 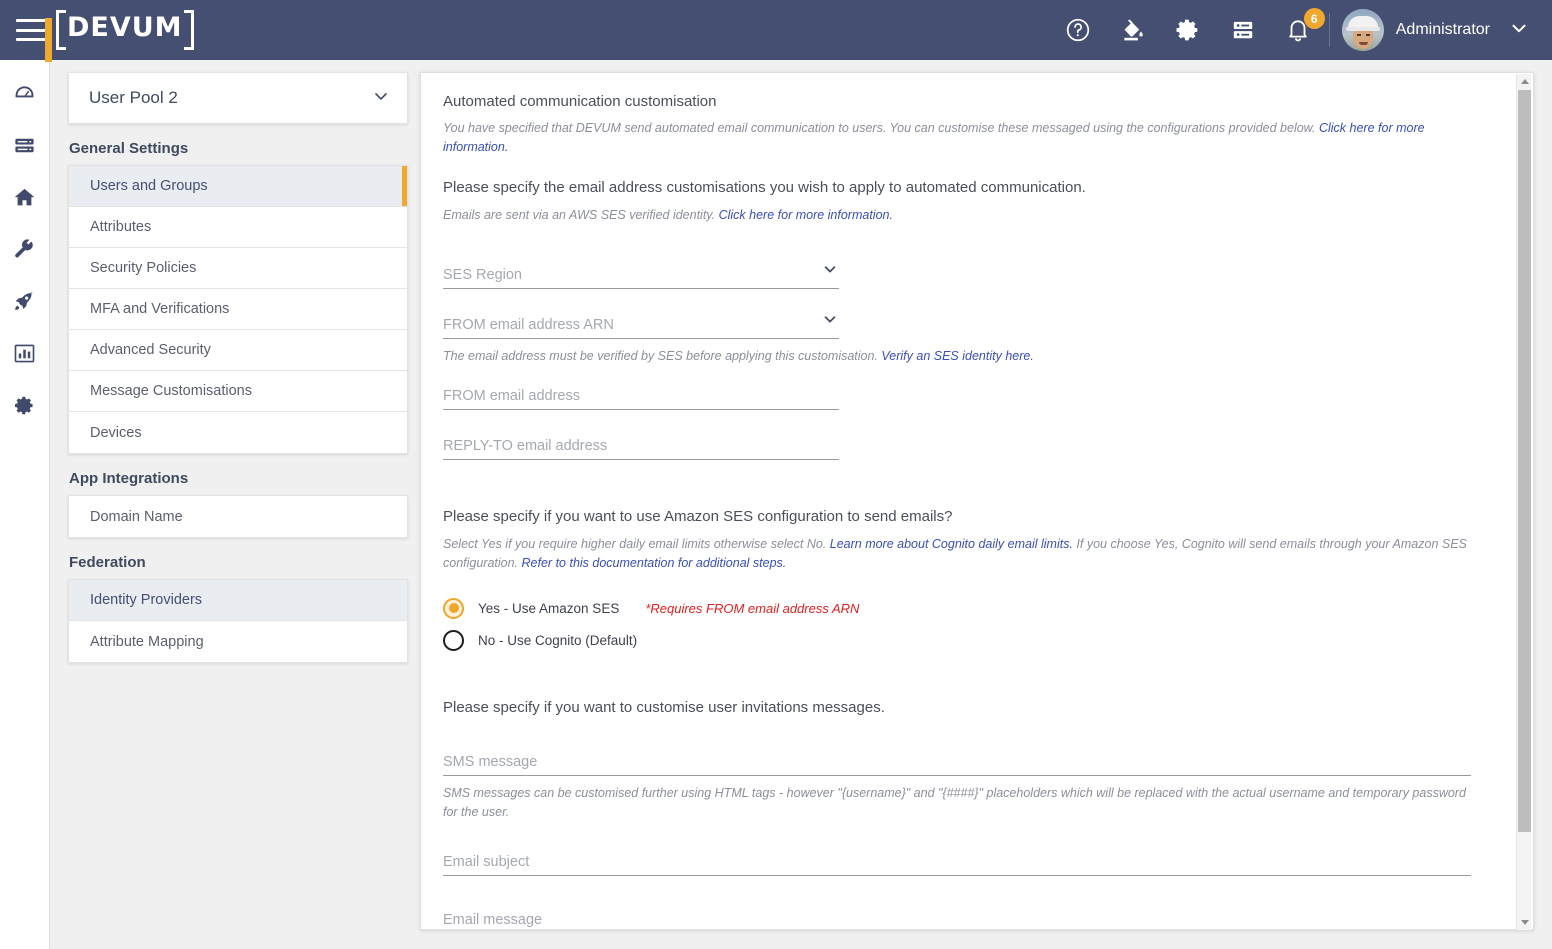 I want to click on sms-message-label: SMS message, so click(x=490, y=762).